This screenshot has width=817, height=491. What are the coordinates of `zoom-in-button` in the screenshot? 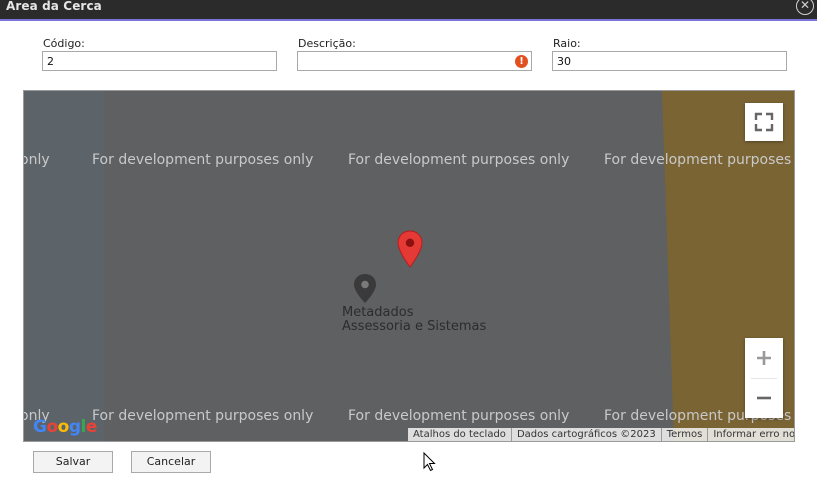 It's located at (764, 358).